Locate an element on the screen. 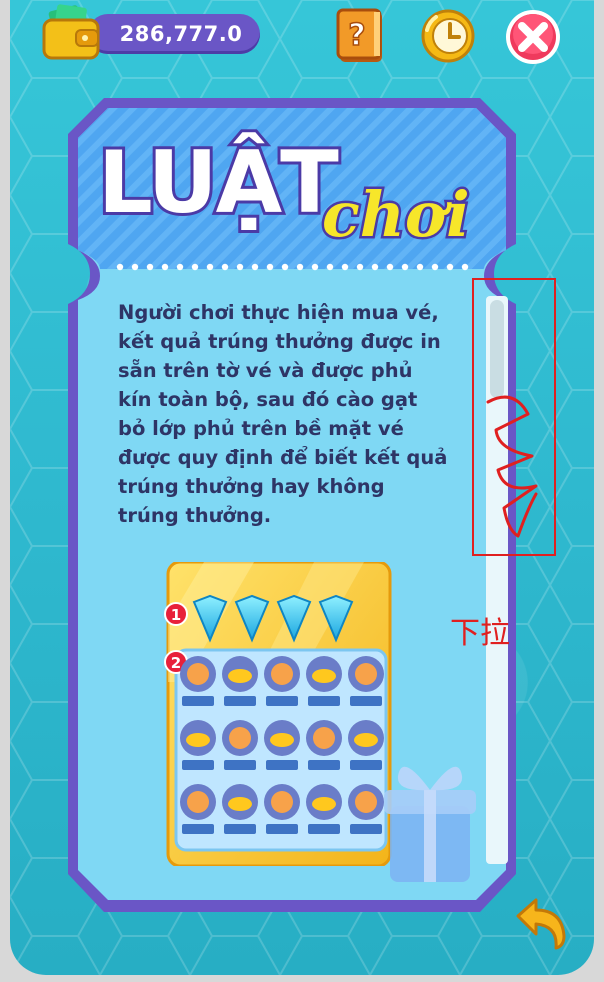  annotation-scribble is located at coordinates (512, 466).